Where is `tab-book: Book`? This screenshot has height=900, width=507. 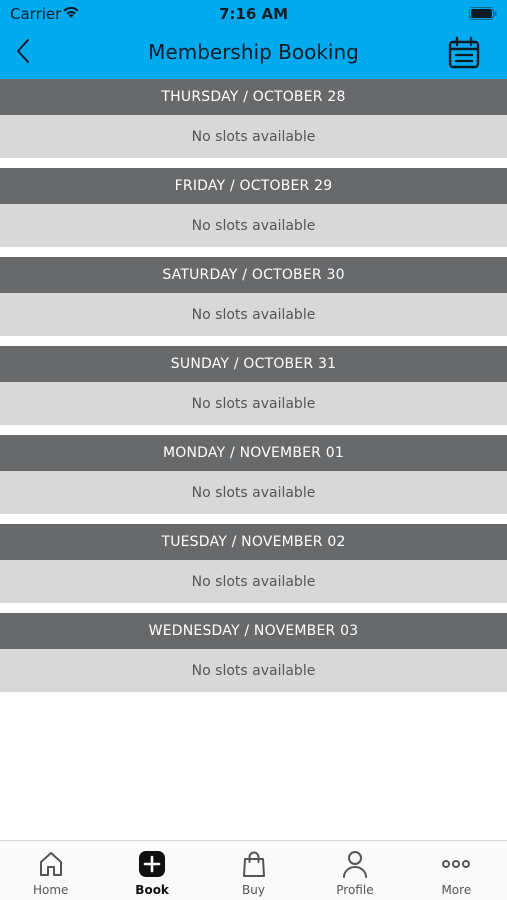
tab-book: Book is located at coordinates (151, 870).